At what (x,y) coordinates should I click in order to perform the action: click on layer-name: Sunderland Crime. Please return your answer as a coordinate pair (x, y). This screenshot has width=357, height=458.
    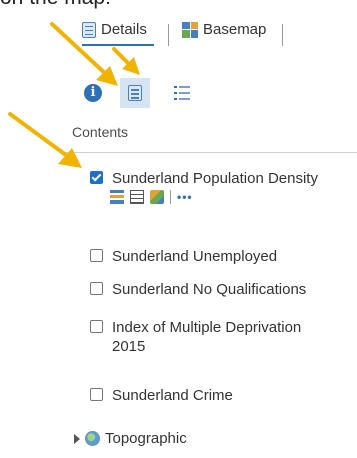
    Looking at the image, I should click on (172, 395).